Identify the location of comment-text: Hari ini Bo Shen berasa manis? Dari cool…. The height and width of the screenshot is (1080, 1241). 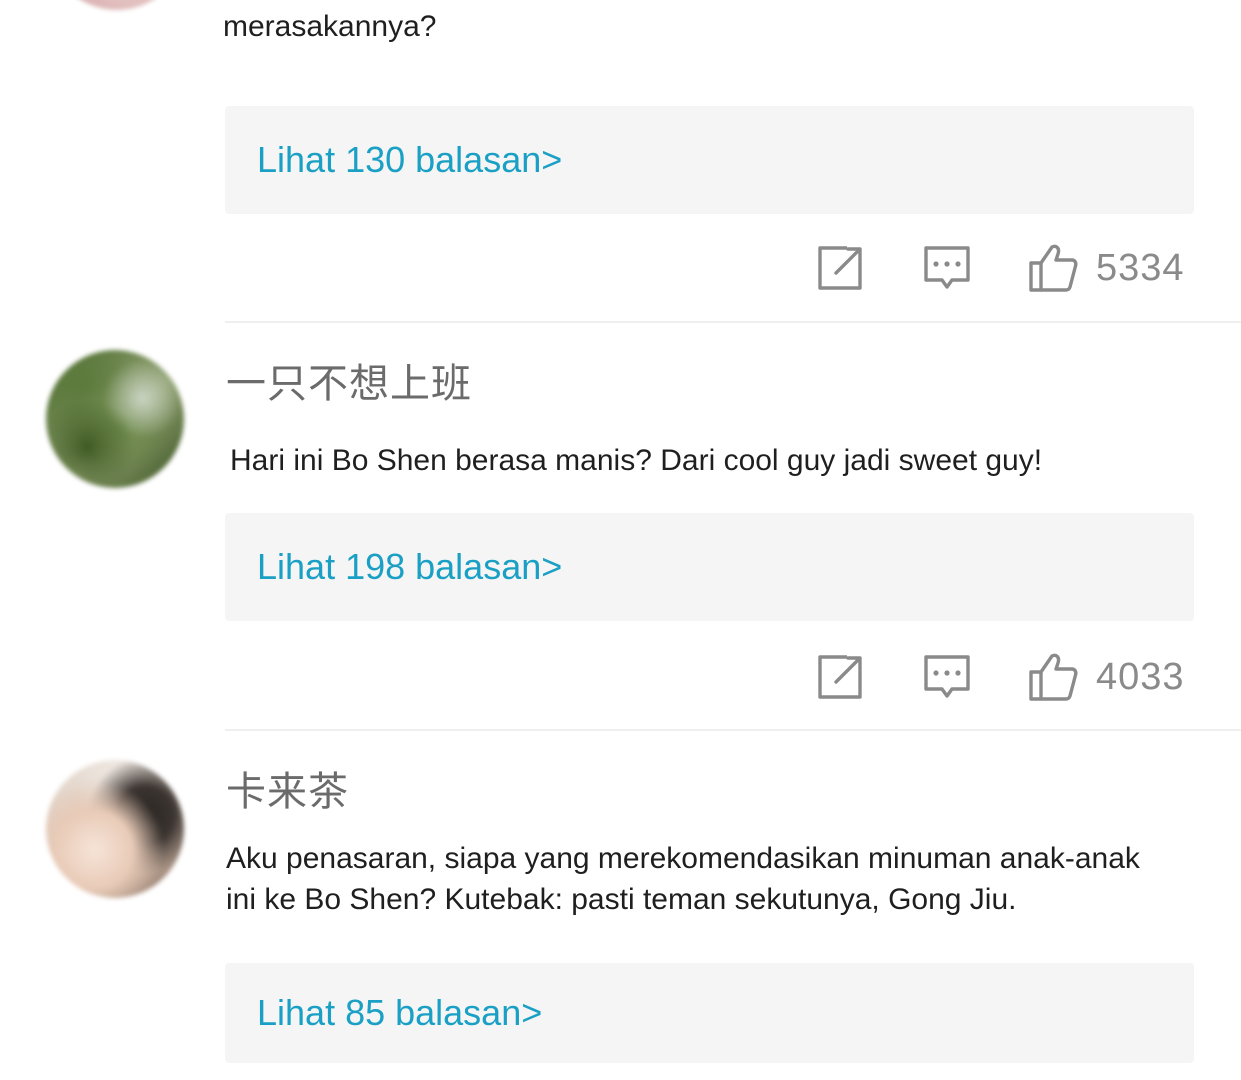
(636, 460).